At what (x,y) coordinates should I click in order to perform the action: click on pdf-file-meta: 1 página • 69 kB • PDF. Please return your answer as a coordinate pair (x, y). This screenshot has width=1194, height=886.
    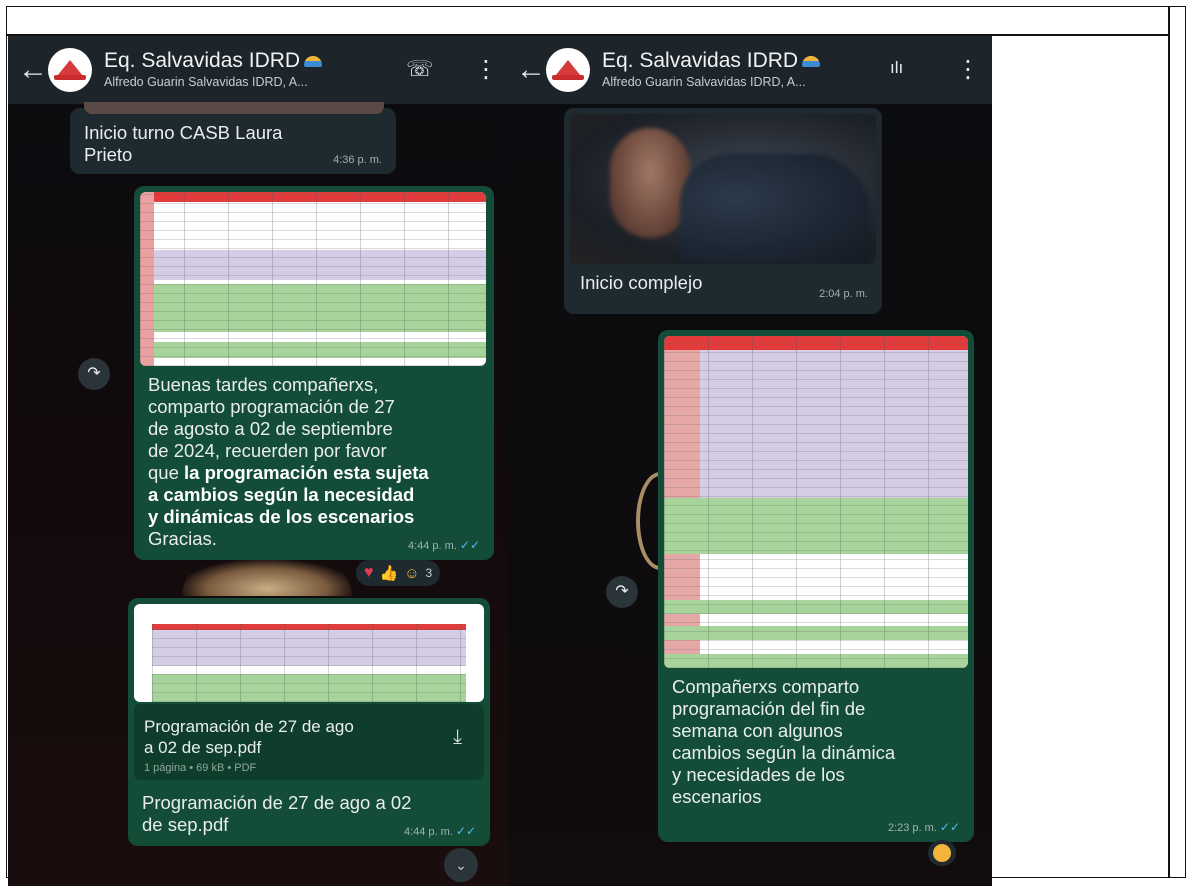
    Looking at the image, I should click on (200, 768).